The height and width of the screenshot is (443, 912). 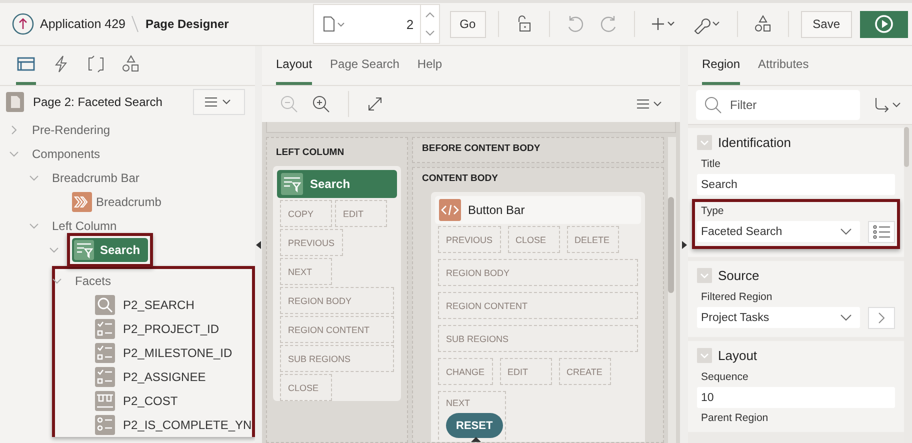 What do you see at coordinates (739, 275) in the screenshot?
I see `section-title: Source` at bounding box center [739, 275].